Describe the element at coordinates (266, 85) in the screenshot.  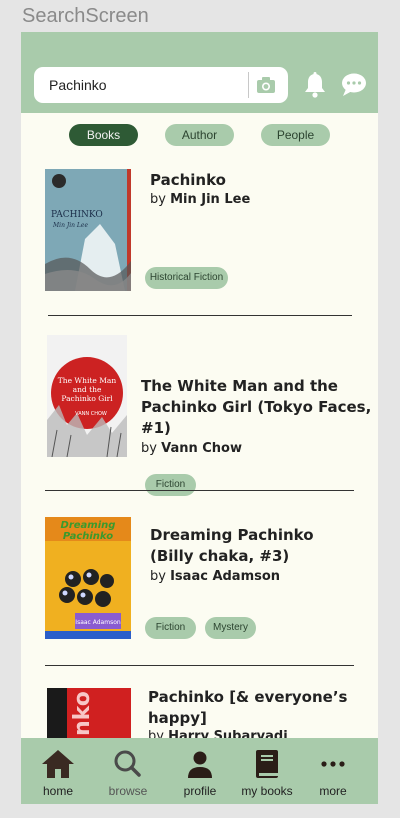
I see `camera-icon` at that location.